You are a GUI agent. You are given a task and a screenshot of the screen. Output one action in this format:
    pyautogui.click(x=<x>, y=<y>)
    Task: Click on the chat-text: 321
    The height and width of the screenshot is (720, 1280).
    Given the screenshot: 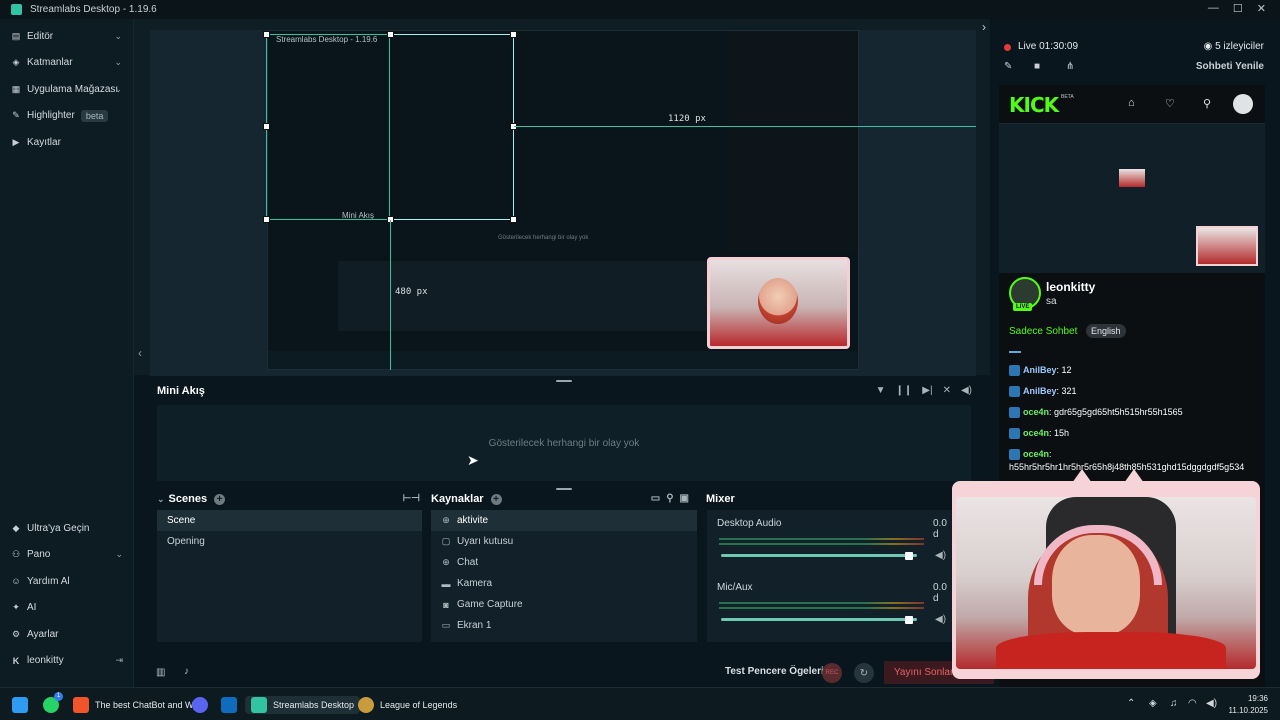 What is the action you would take?
    pyautogui.click(x=1069, y=391)
    